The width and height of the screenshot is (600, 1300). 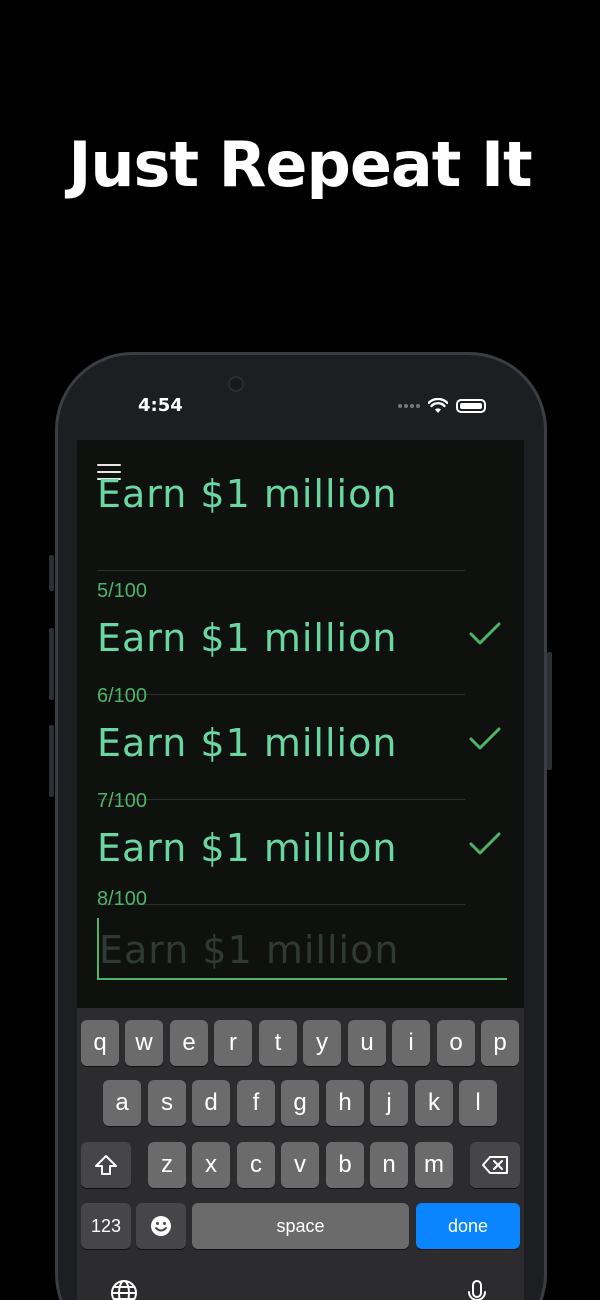 I want to click on numbers-key: 123, so click(x=106, y=1226).